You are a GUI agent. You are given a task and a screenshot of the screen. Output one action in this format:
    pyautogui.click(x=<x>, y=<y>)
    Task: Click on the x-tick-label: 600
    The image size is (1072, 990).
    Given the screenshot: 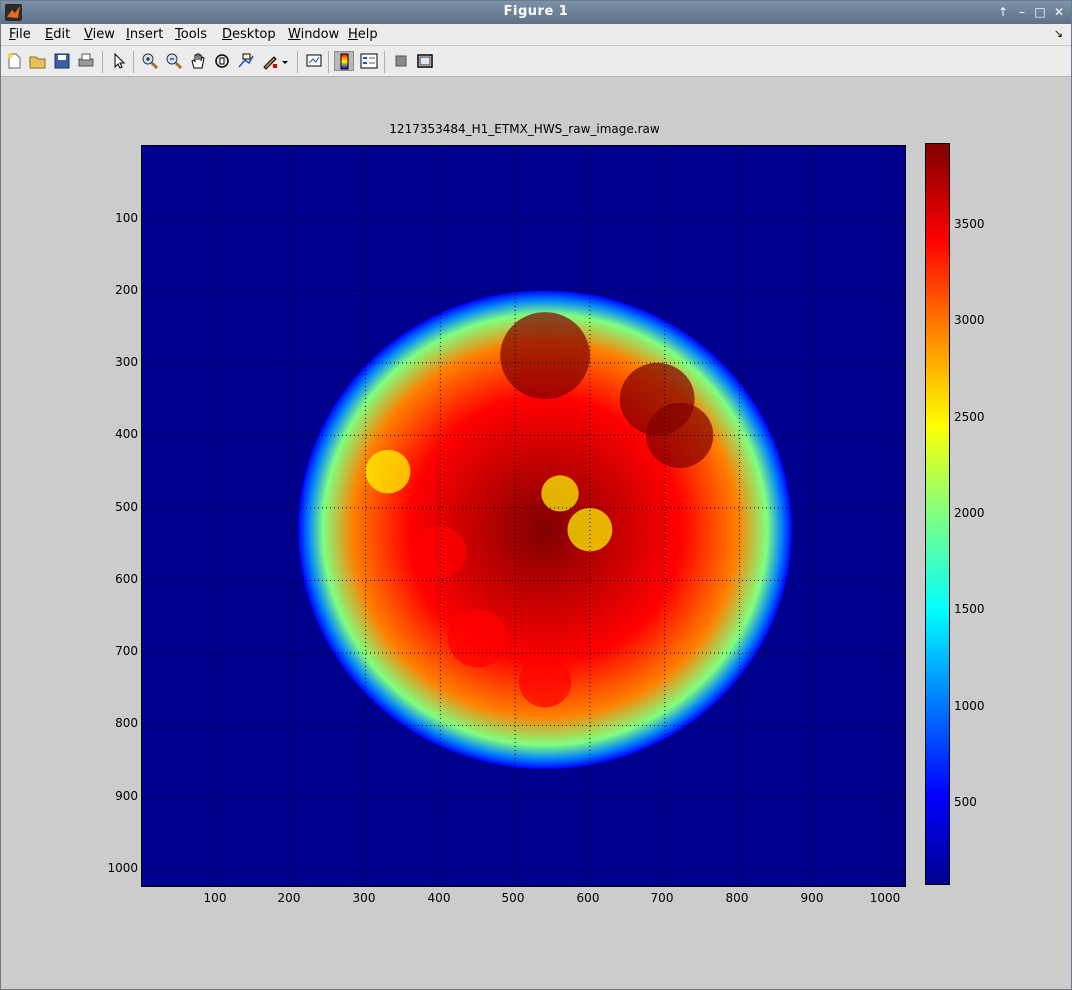 What is the action you would take?
    pyautogui.click(x=588, y=898)
    